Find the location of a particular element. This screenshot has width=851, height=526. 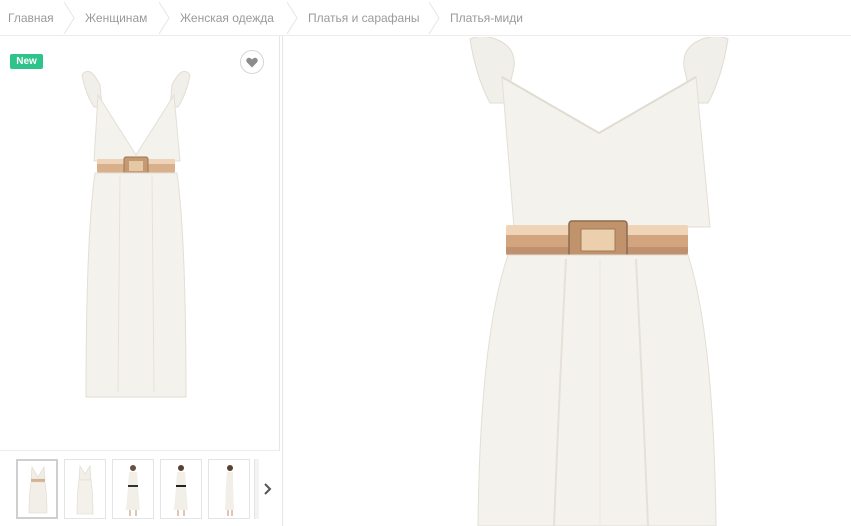

chevron-right-icon is located at coordinates (268, 489).